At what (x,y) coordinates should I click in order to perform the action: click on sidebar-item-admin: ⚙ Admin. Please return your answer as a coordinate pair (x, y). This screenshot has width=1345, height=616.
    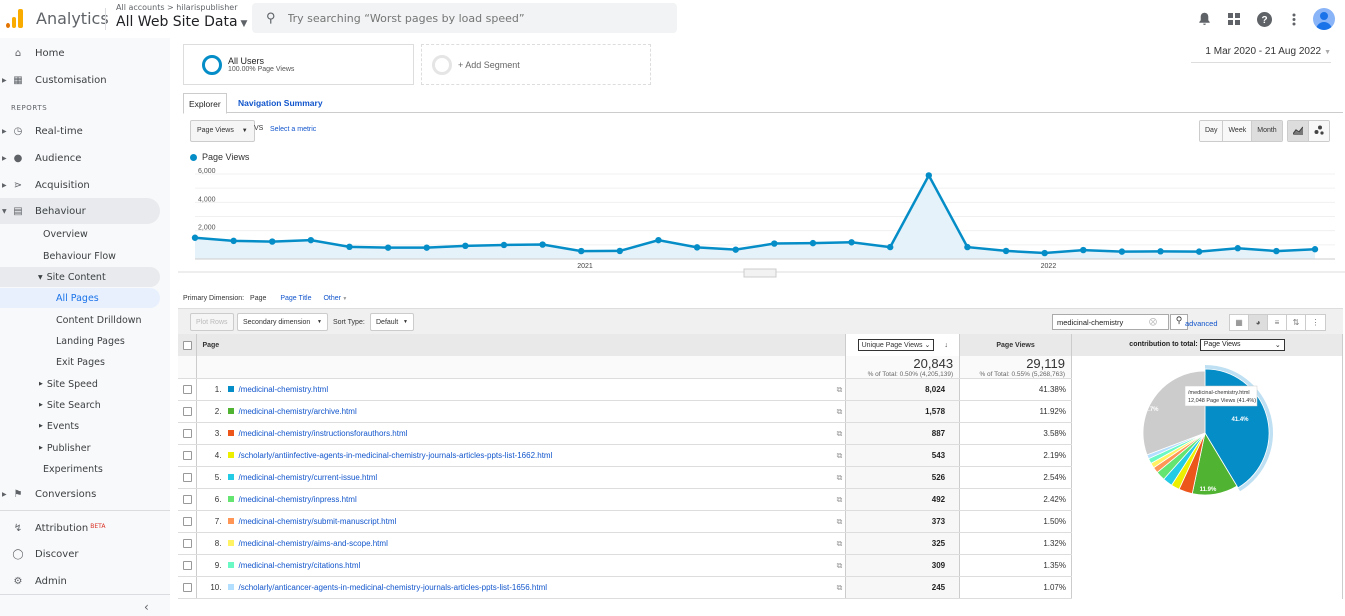
    Looking at the image, I should click on (80, 581).